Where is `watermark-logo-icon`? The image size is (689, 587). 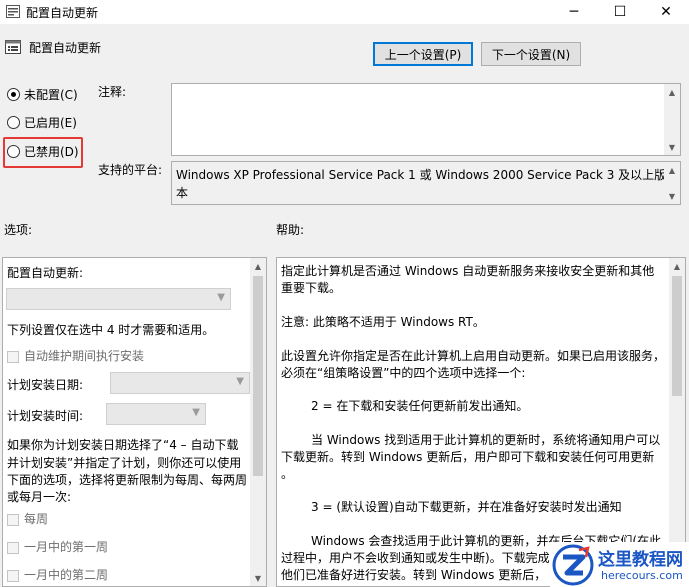 watermark-logo-icon is located at coordinates (573, 565).